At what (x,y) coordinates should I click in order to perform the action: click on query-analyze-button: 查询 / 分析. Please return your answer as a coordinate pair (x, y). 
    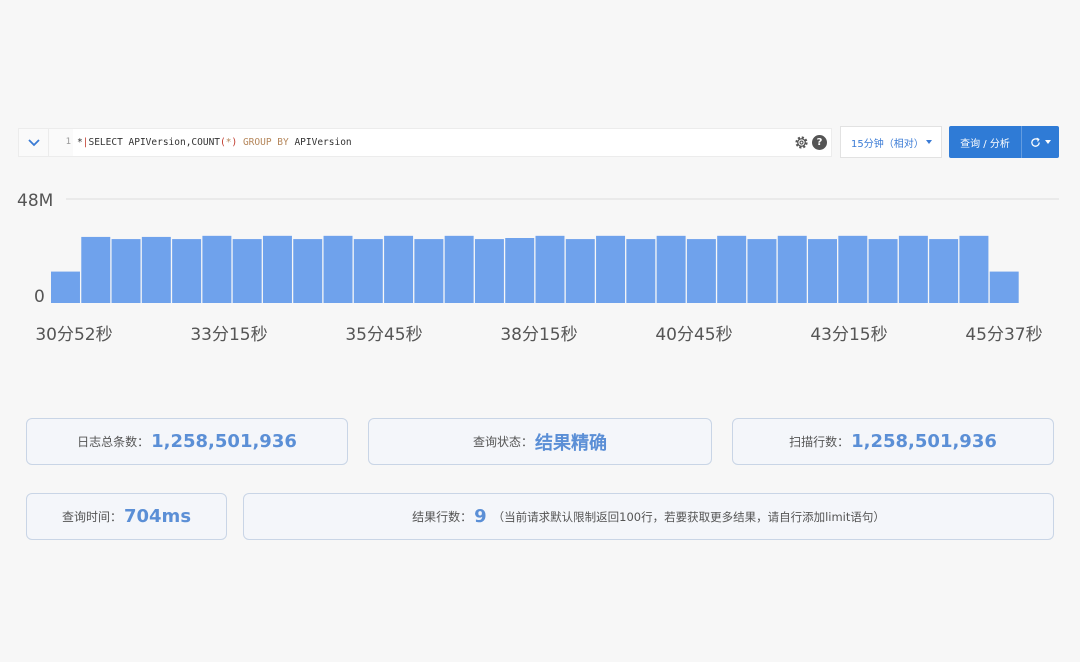
    Looking at the image, I should click on (985, 142).